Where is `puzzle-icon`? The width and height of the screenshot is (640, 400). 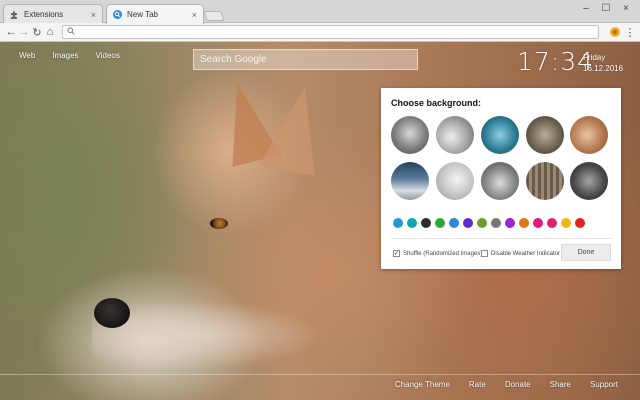
puzzle-icon is located at coordinates (14, 14).